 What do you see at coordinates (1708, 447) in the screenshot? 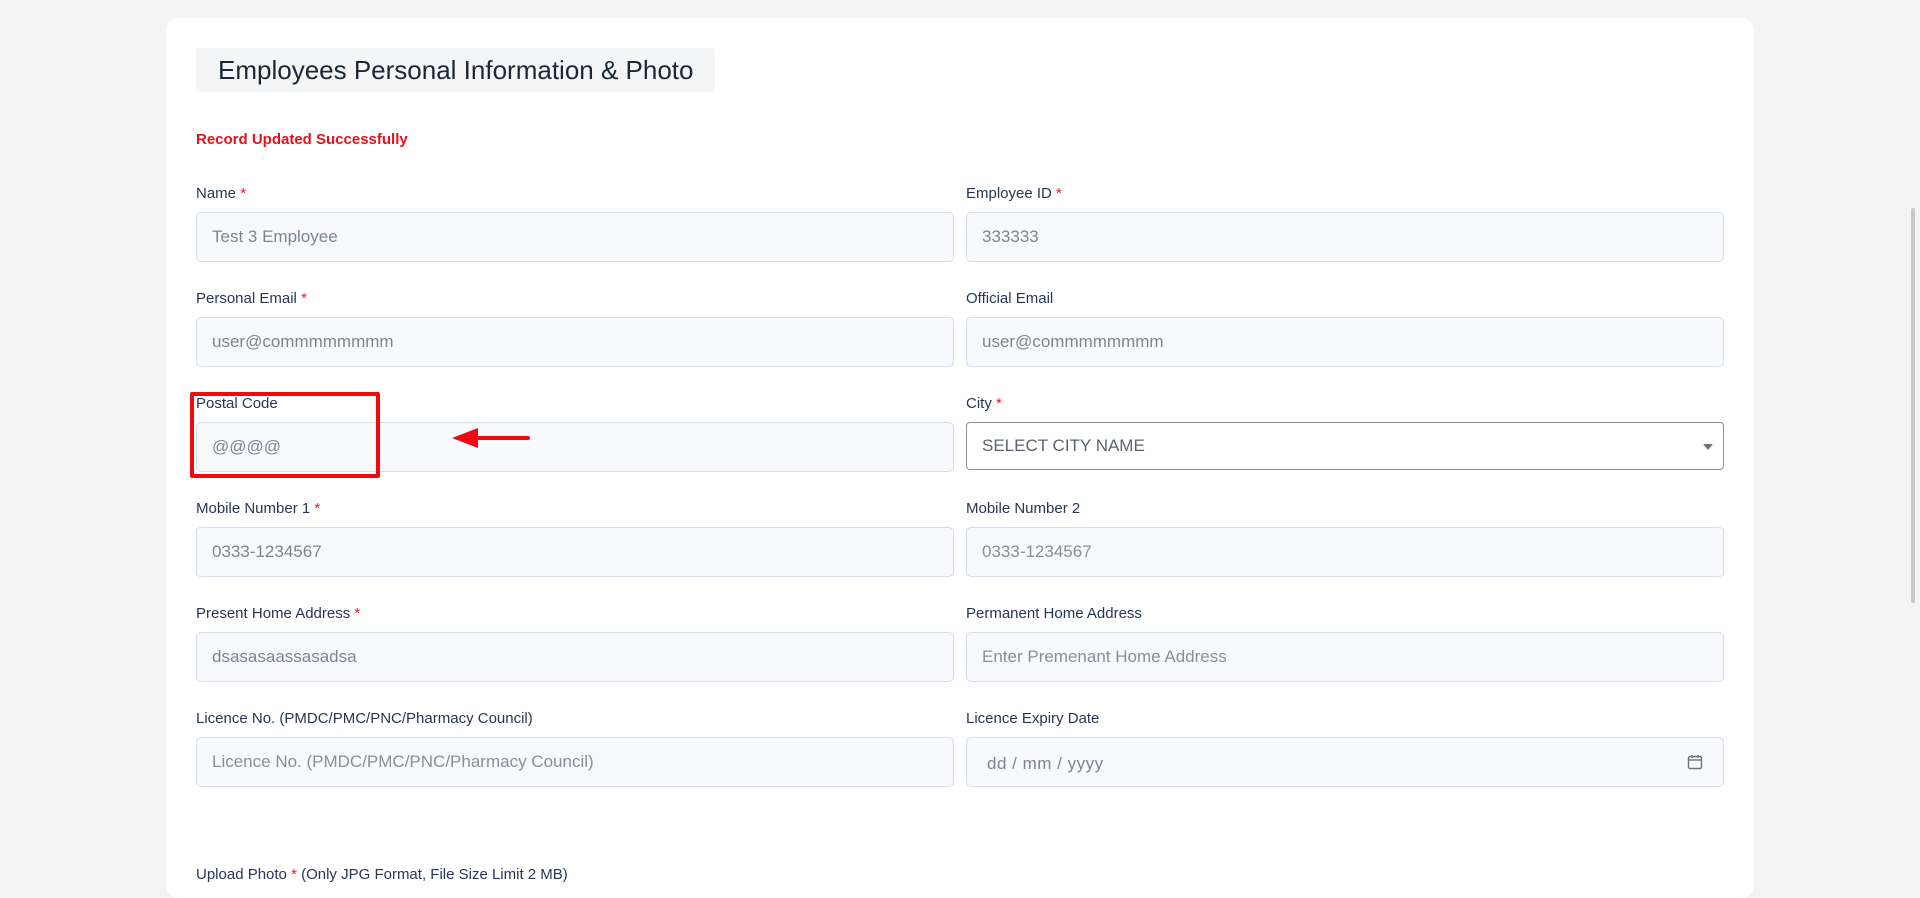
I see `chevron-down-icon` at bounding box center [1708, 447].